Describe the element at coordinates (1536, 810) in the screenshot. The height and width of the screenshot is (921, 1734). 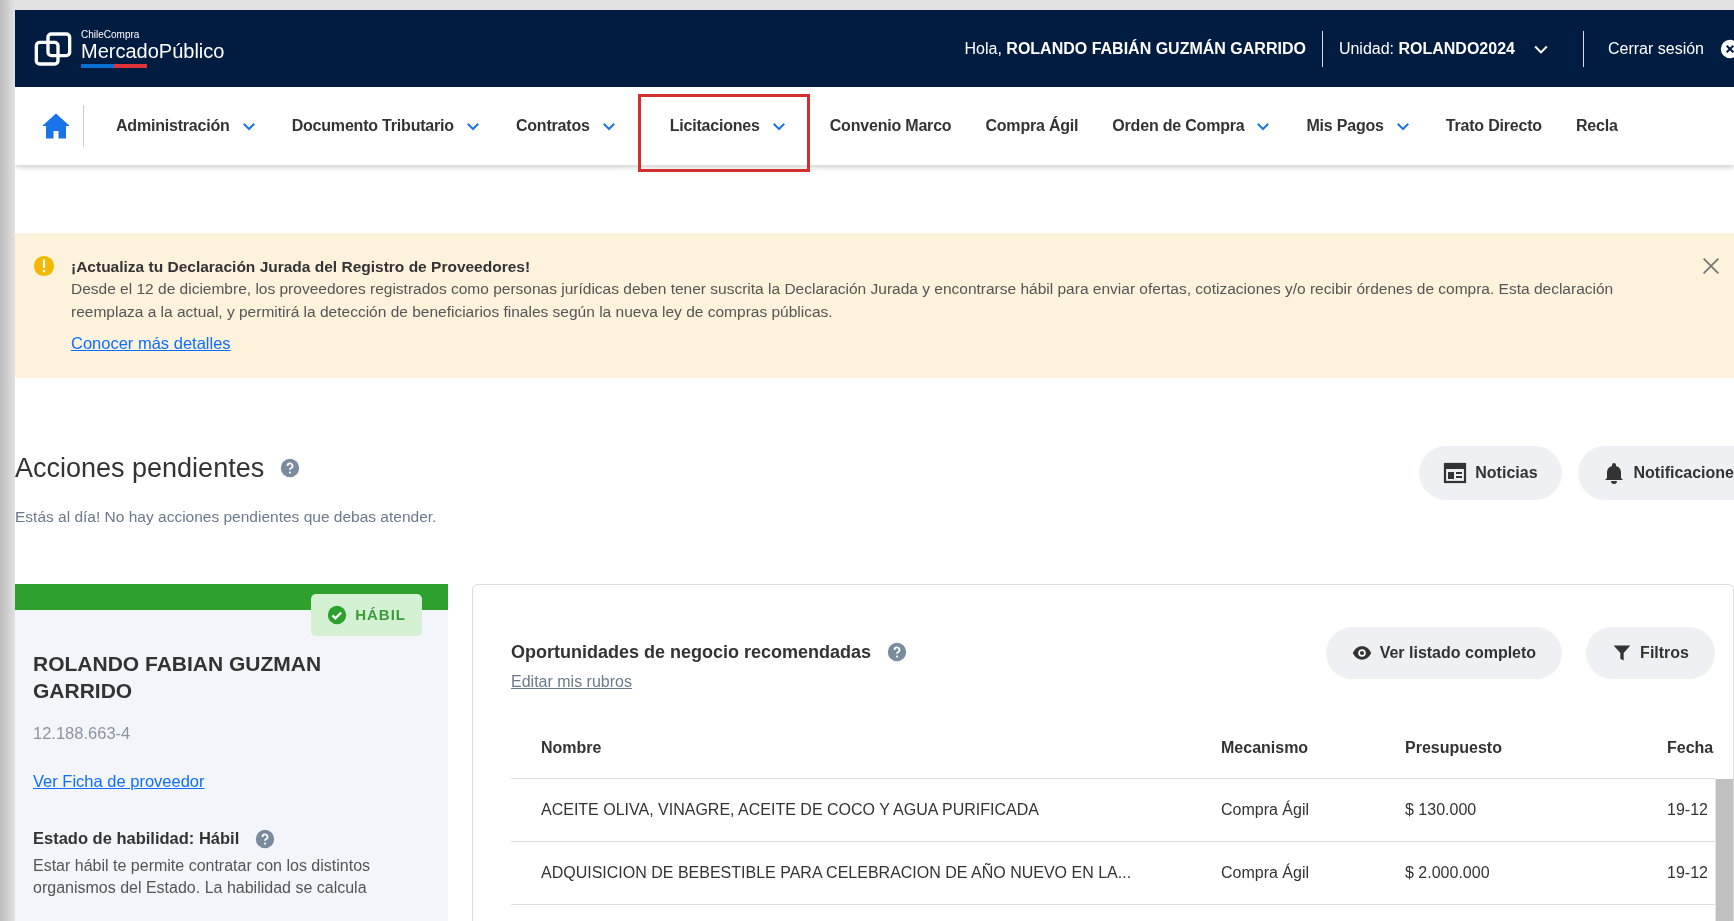
I see `table-cell: $ 130.000` at that location.